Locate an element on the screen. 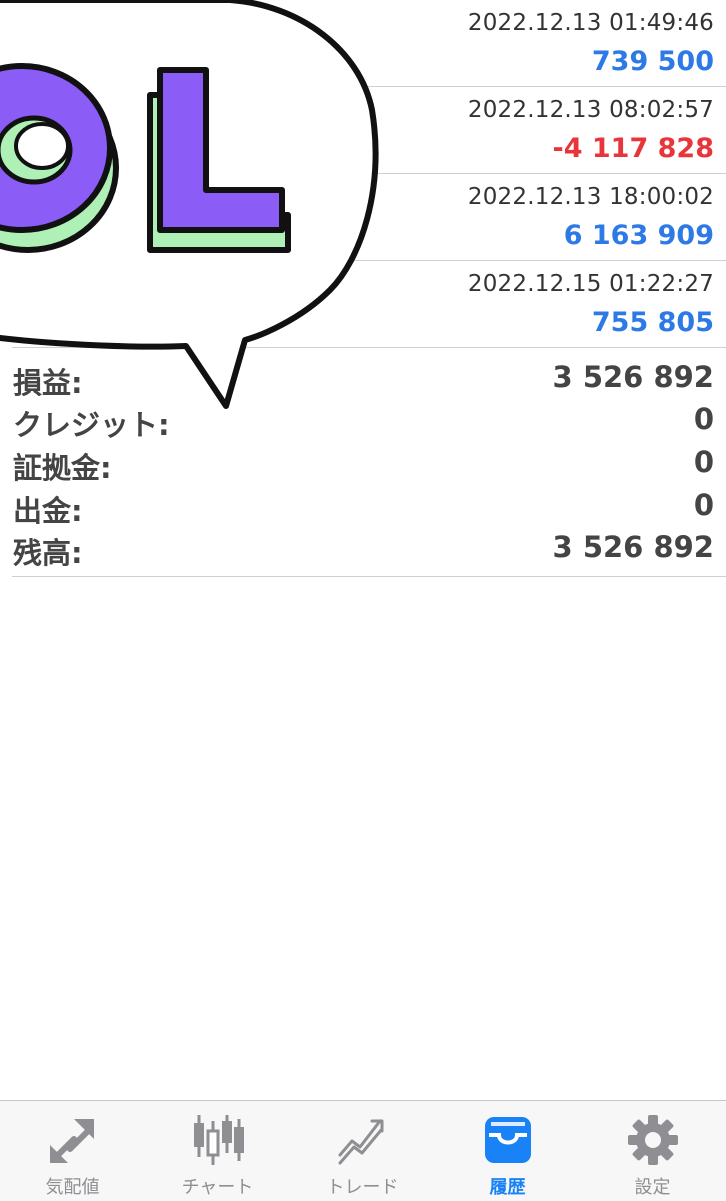  deal-profit: -4 117 828 is located at coordinates (633, 148).